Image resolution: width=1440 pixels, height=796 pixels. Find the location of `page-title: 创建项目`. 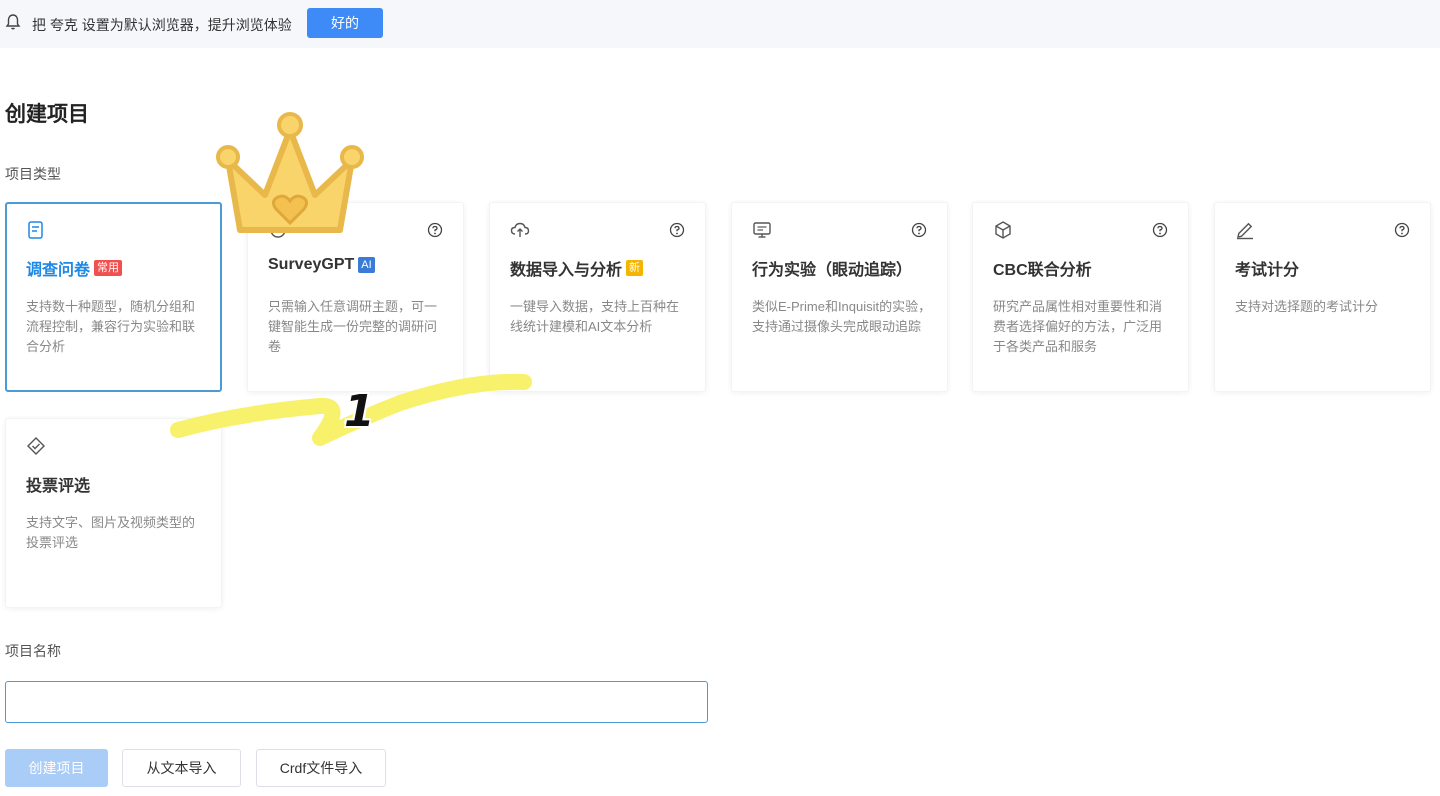

page-title: 创建项目 is located at coordinates (47, 114).